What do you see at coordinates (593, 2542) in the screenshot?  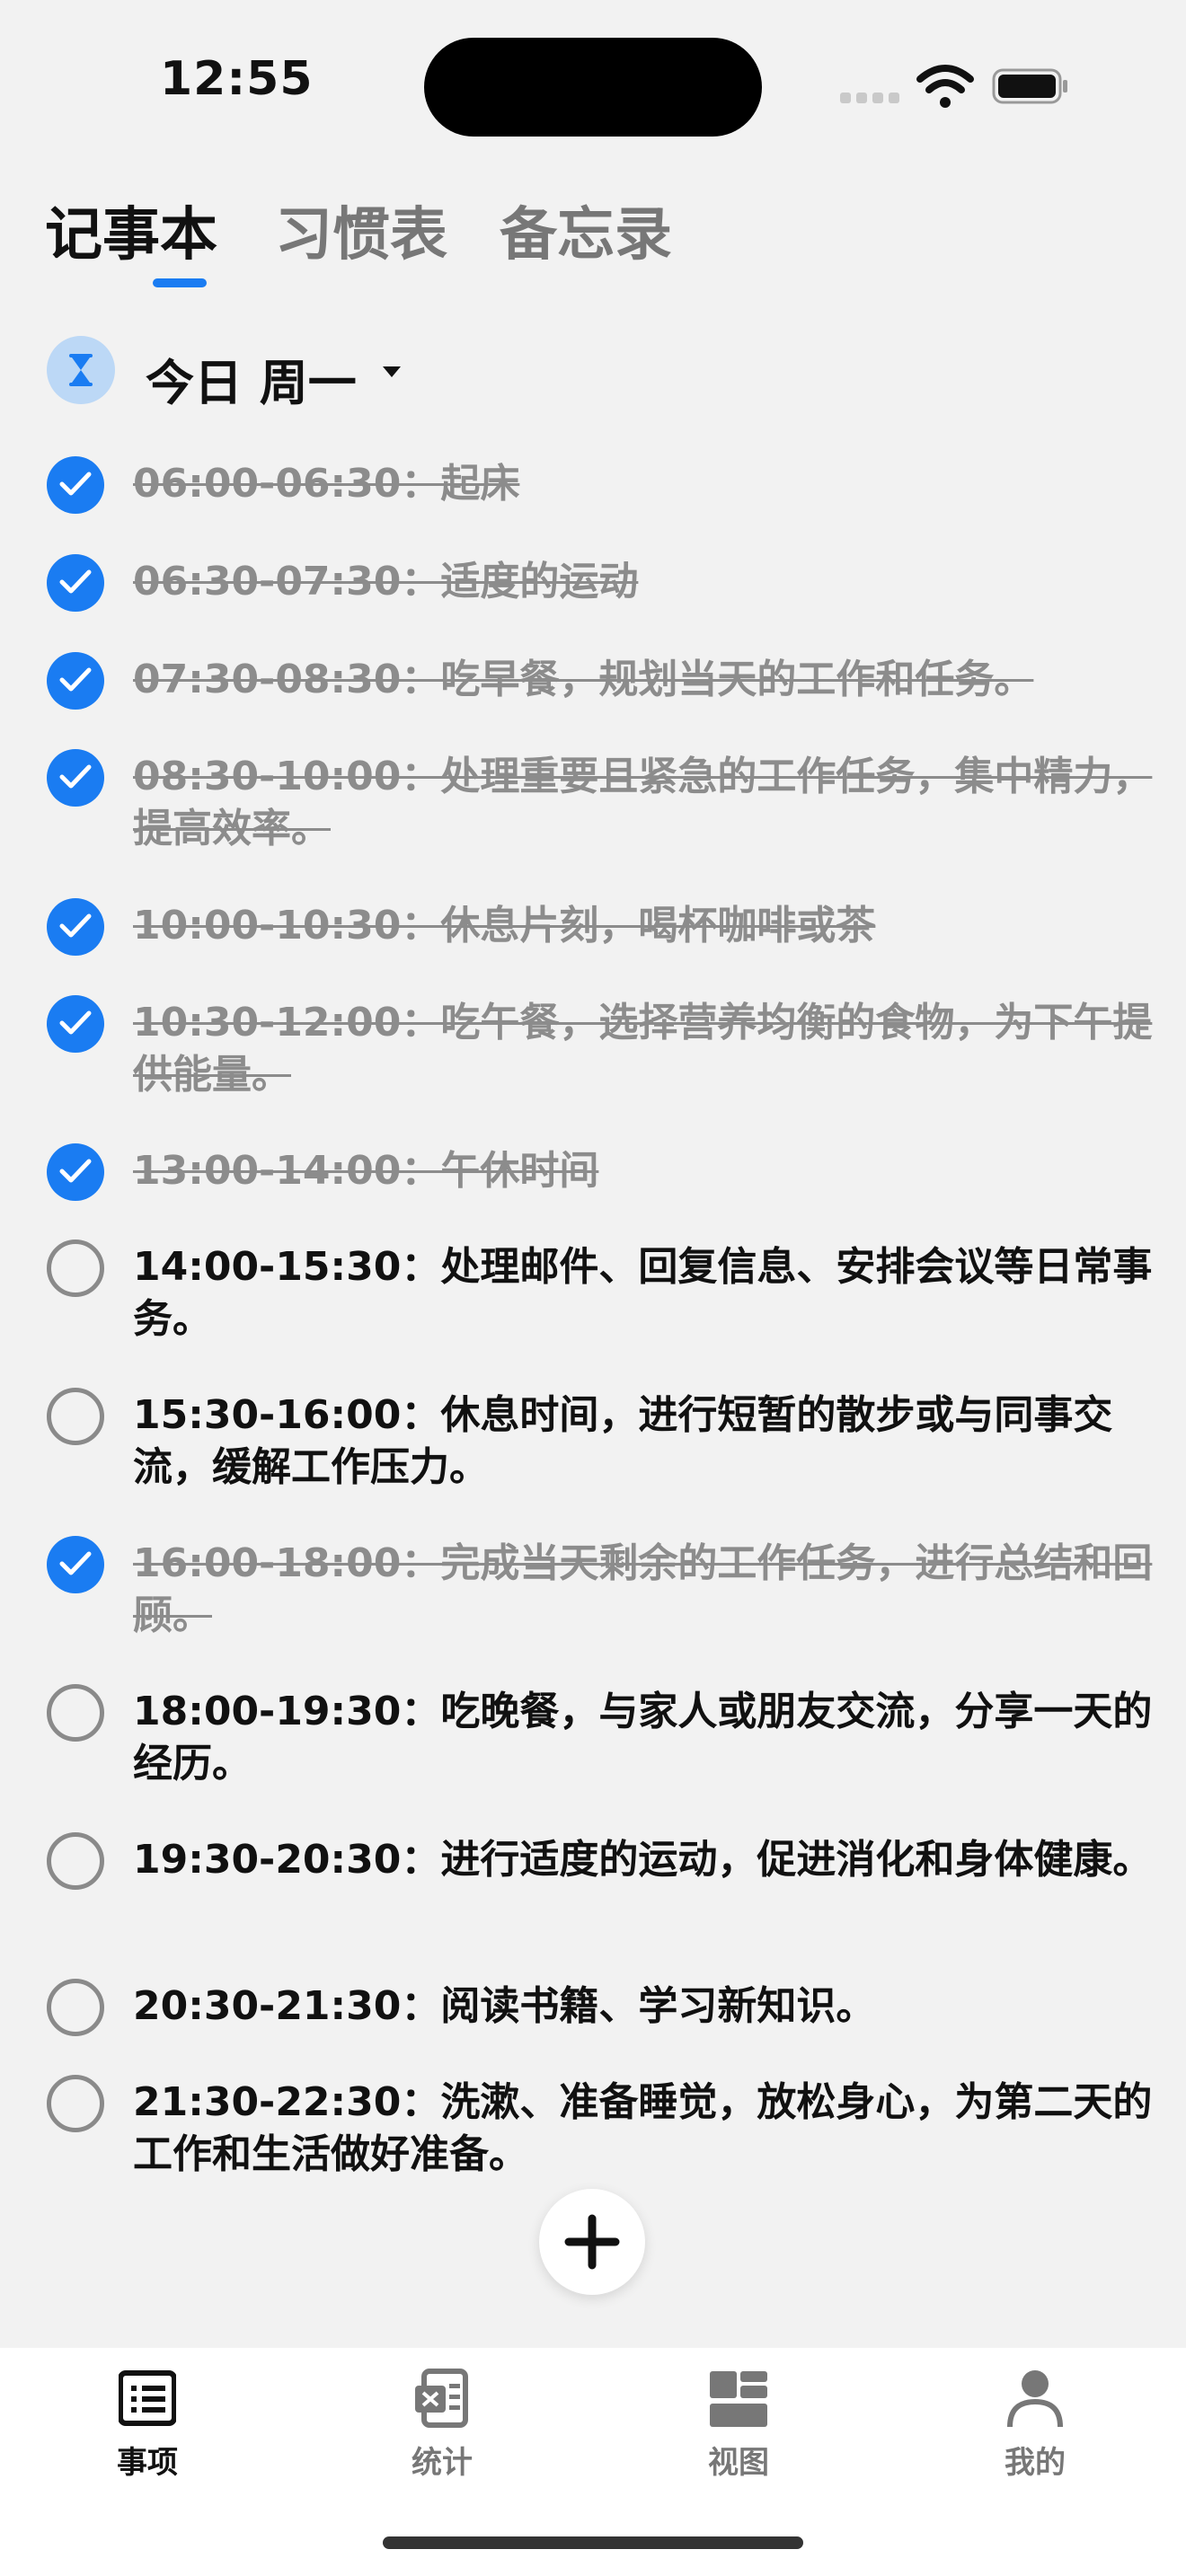 I see `home-indicator` at bounding box center [593, 2542].